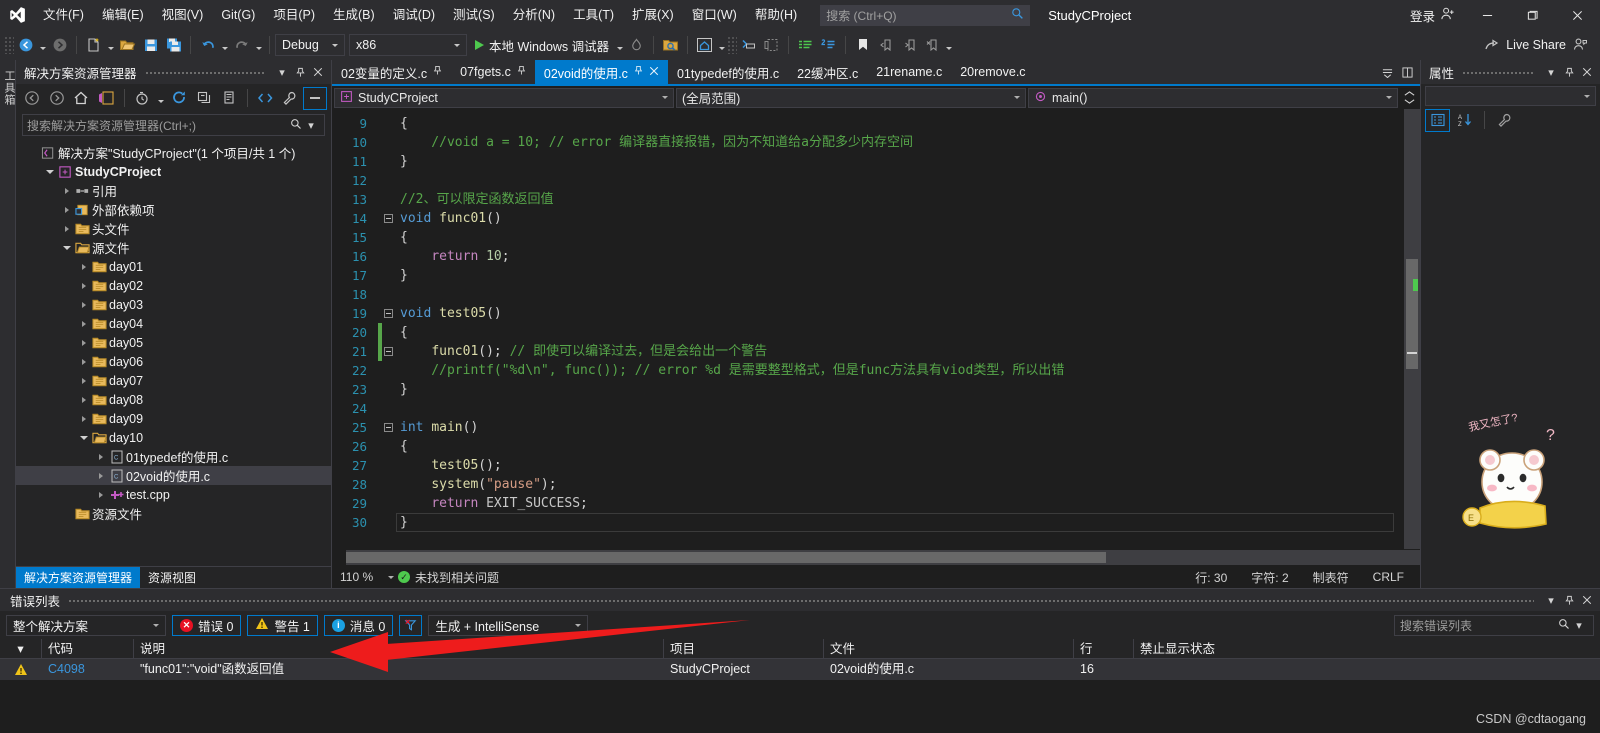 This screenshot has height=733, width=1600. What do you see at coordinates (266, 98) in the screenshot?
I see `view-code-icon` at bounding box center [266, 98].